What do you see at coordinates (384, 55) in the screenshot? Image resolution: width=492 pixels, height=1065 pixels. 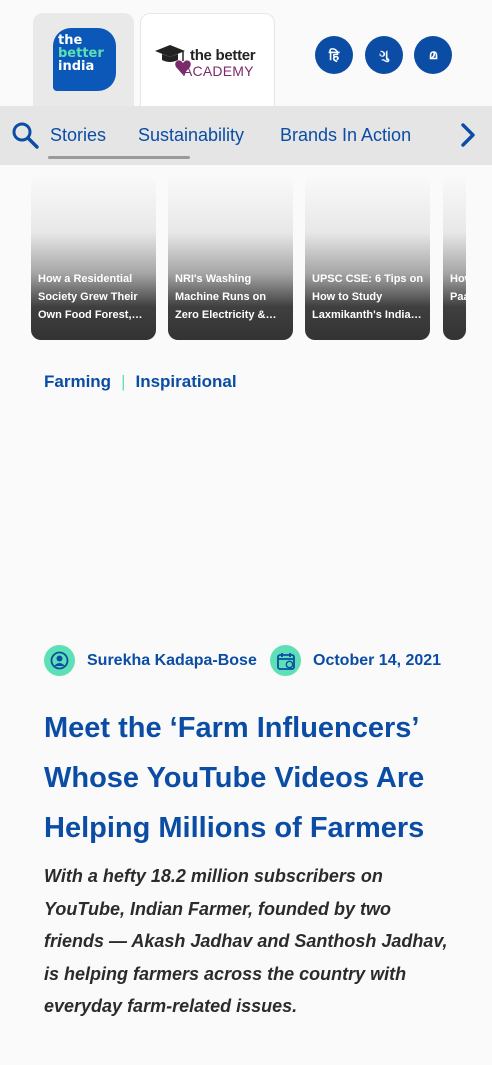 I see `language-gujarati-button: ગુ` at bounding box center [384, 55].